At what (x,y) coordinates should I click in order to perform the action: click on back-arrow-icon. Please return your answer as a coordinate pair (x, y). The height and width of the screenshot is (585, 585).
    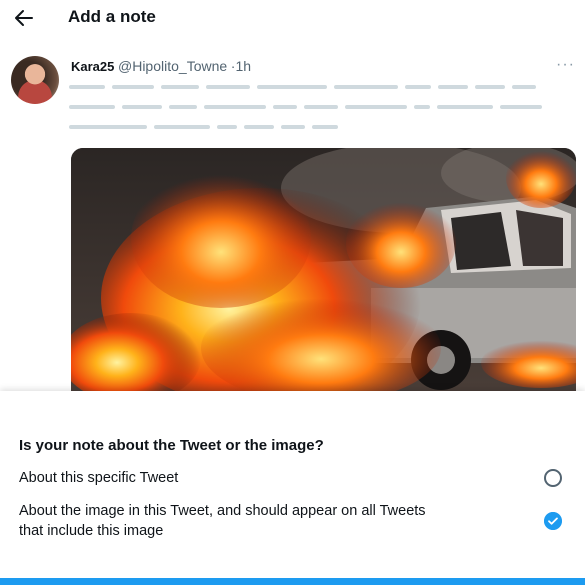
    Looking at the image, I should click on (24, 18).